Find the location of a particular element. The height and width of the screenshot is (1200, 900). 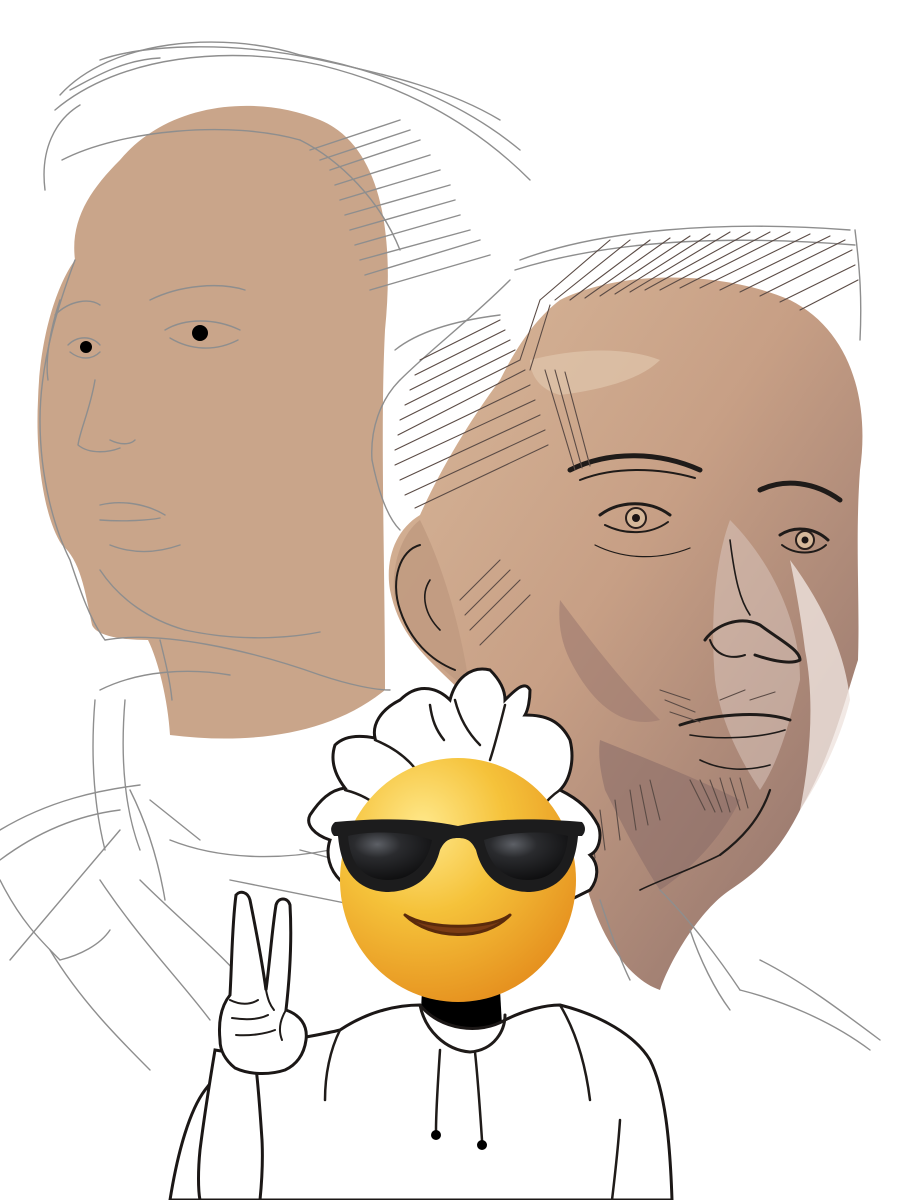

victory-hand is located at coordinates (263, 982).